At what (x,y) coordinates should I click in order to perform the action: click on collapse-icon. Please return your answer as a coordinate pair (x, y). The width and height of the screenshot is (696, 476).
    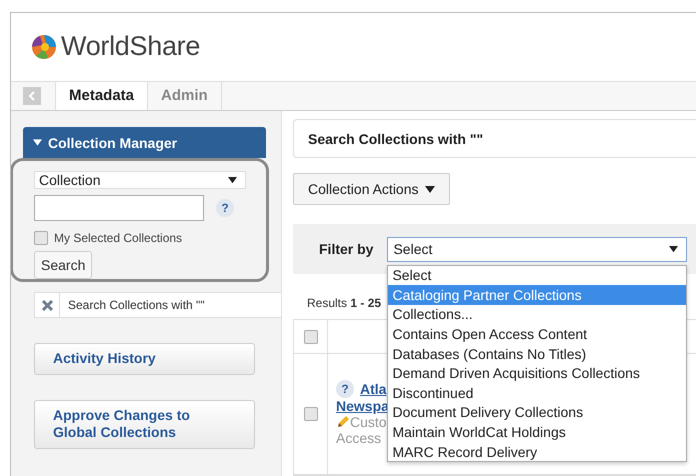
    Looking at the image, I should click on (32, 95).